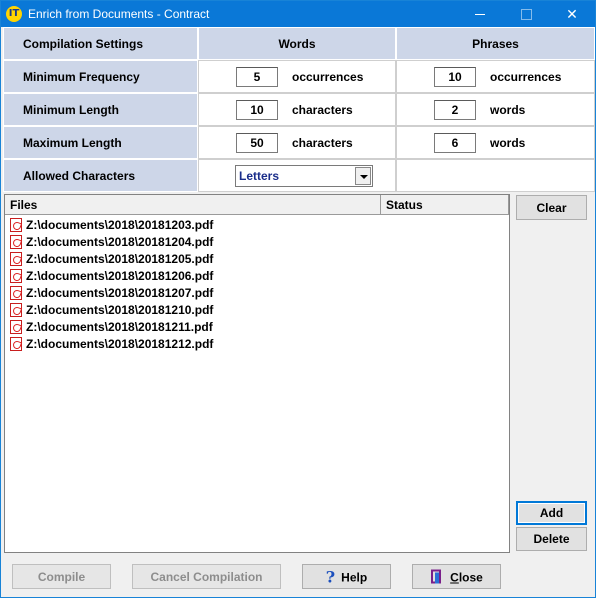  What do you see at coordinates (120, 259) in the screenshot?
I see `file-path: Z:\documents\2018\20181205.pdf` at bounding box center [120, 259].